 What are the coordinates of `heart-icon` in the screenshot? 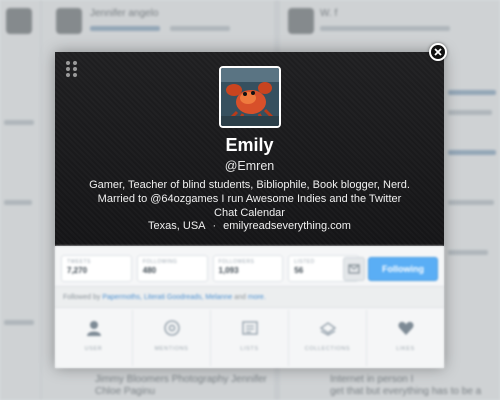 It's located at (405, 328).